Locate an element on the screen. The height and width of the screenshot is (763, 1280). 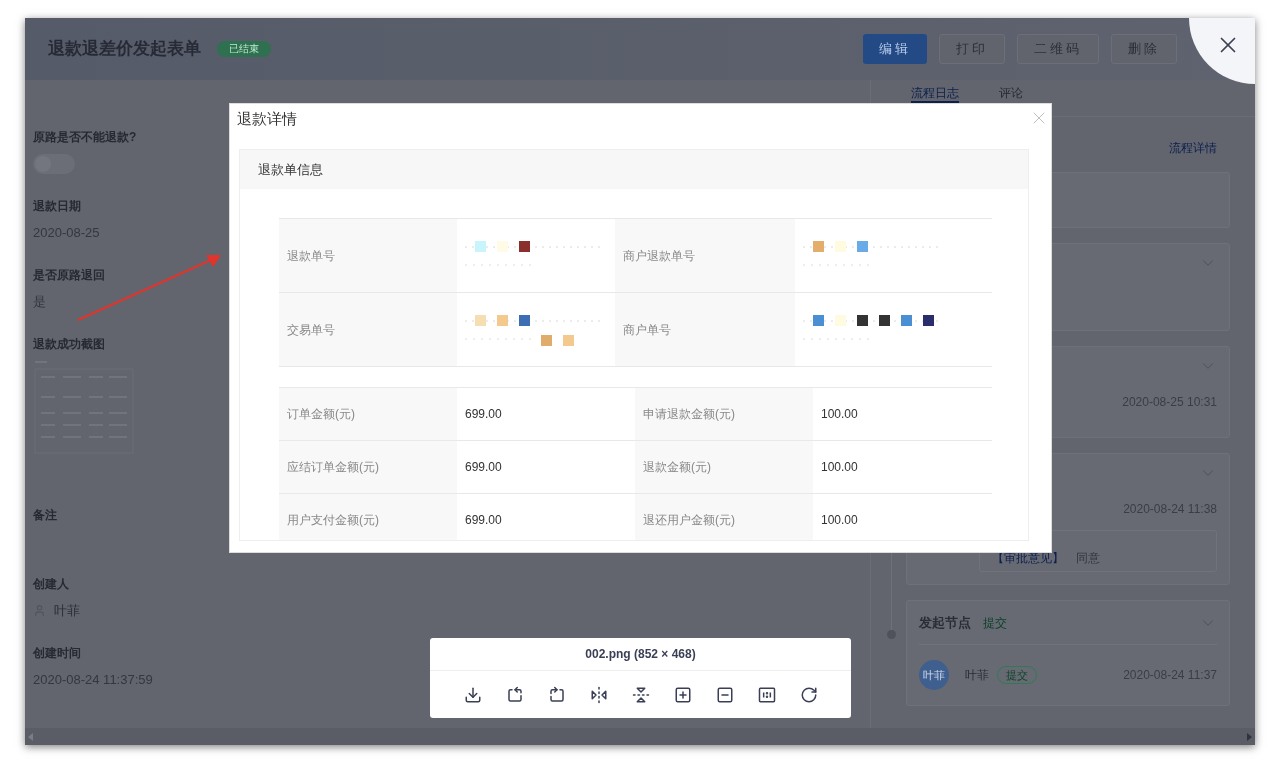
user-avatar: 叶菲 is located at coordinates (934, 675).